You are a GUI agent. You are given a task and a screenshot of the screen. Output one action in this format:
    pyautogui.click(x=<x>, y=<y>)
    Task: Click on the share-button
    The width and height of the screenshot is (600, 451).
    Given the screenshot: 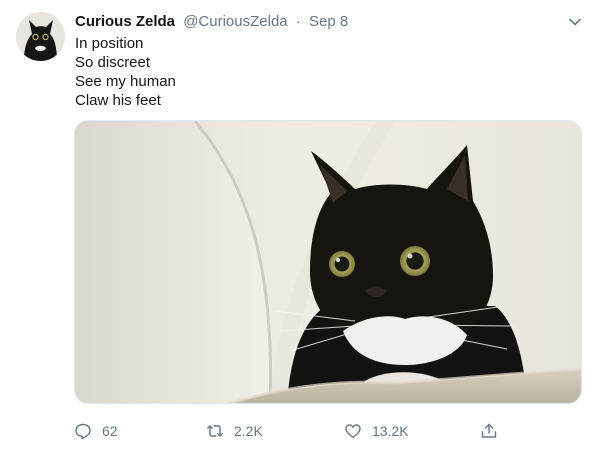 What is the action you would take?
    pyautogui.click(x=489, y=431)
    